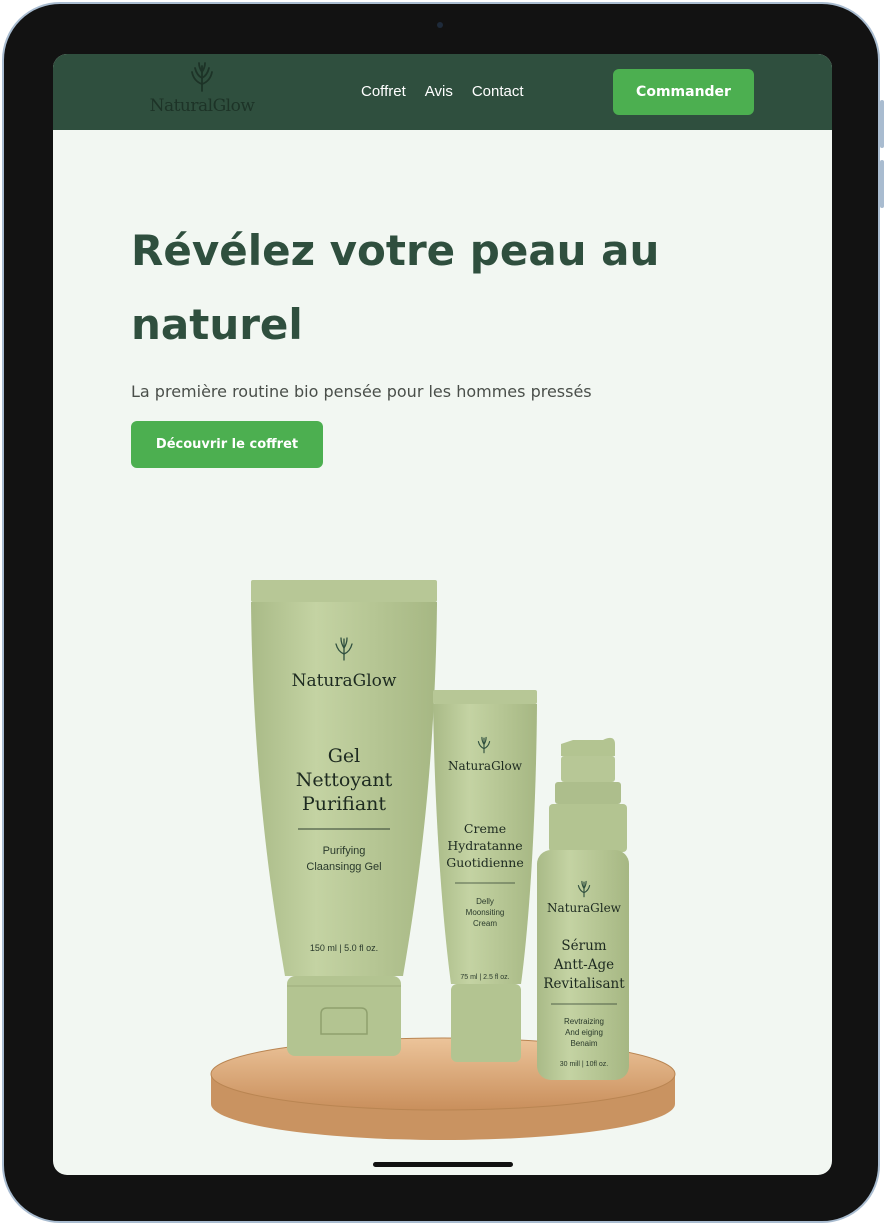 The height and width of the screenshot is (1227, 885). What do you see at coordinates (584, 1032) in the screenshot?
I see `svg-text: And eiging` at bounding box center [584, 1032].